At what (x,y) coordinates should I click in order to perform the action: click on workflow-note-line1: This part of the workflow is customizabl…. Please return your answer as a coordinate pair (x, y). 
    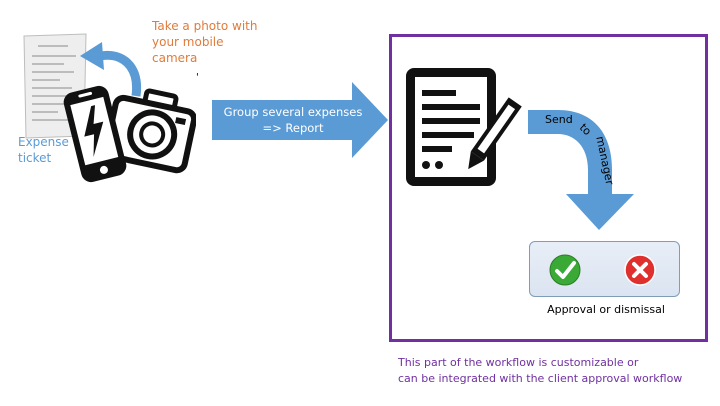
    Looking at the image, I should click on (518, 362).